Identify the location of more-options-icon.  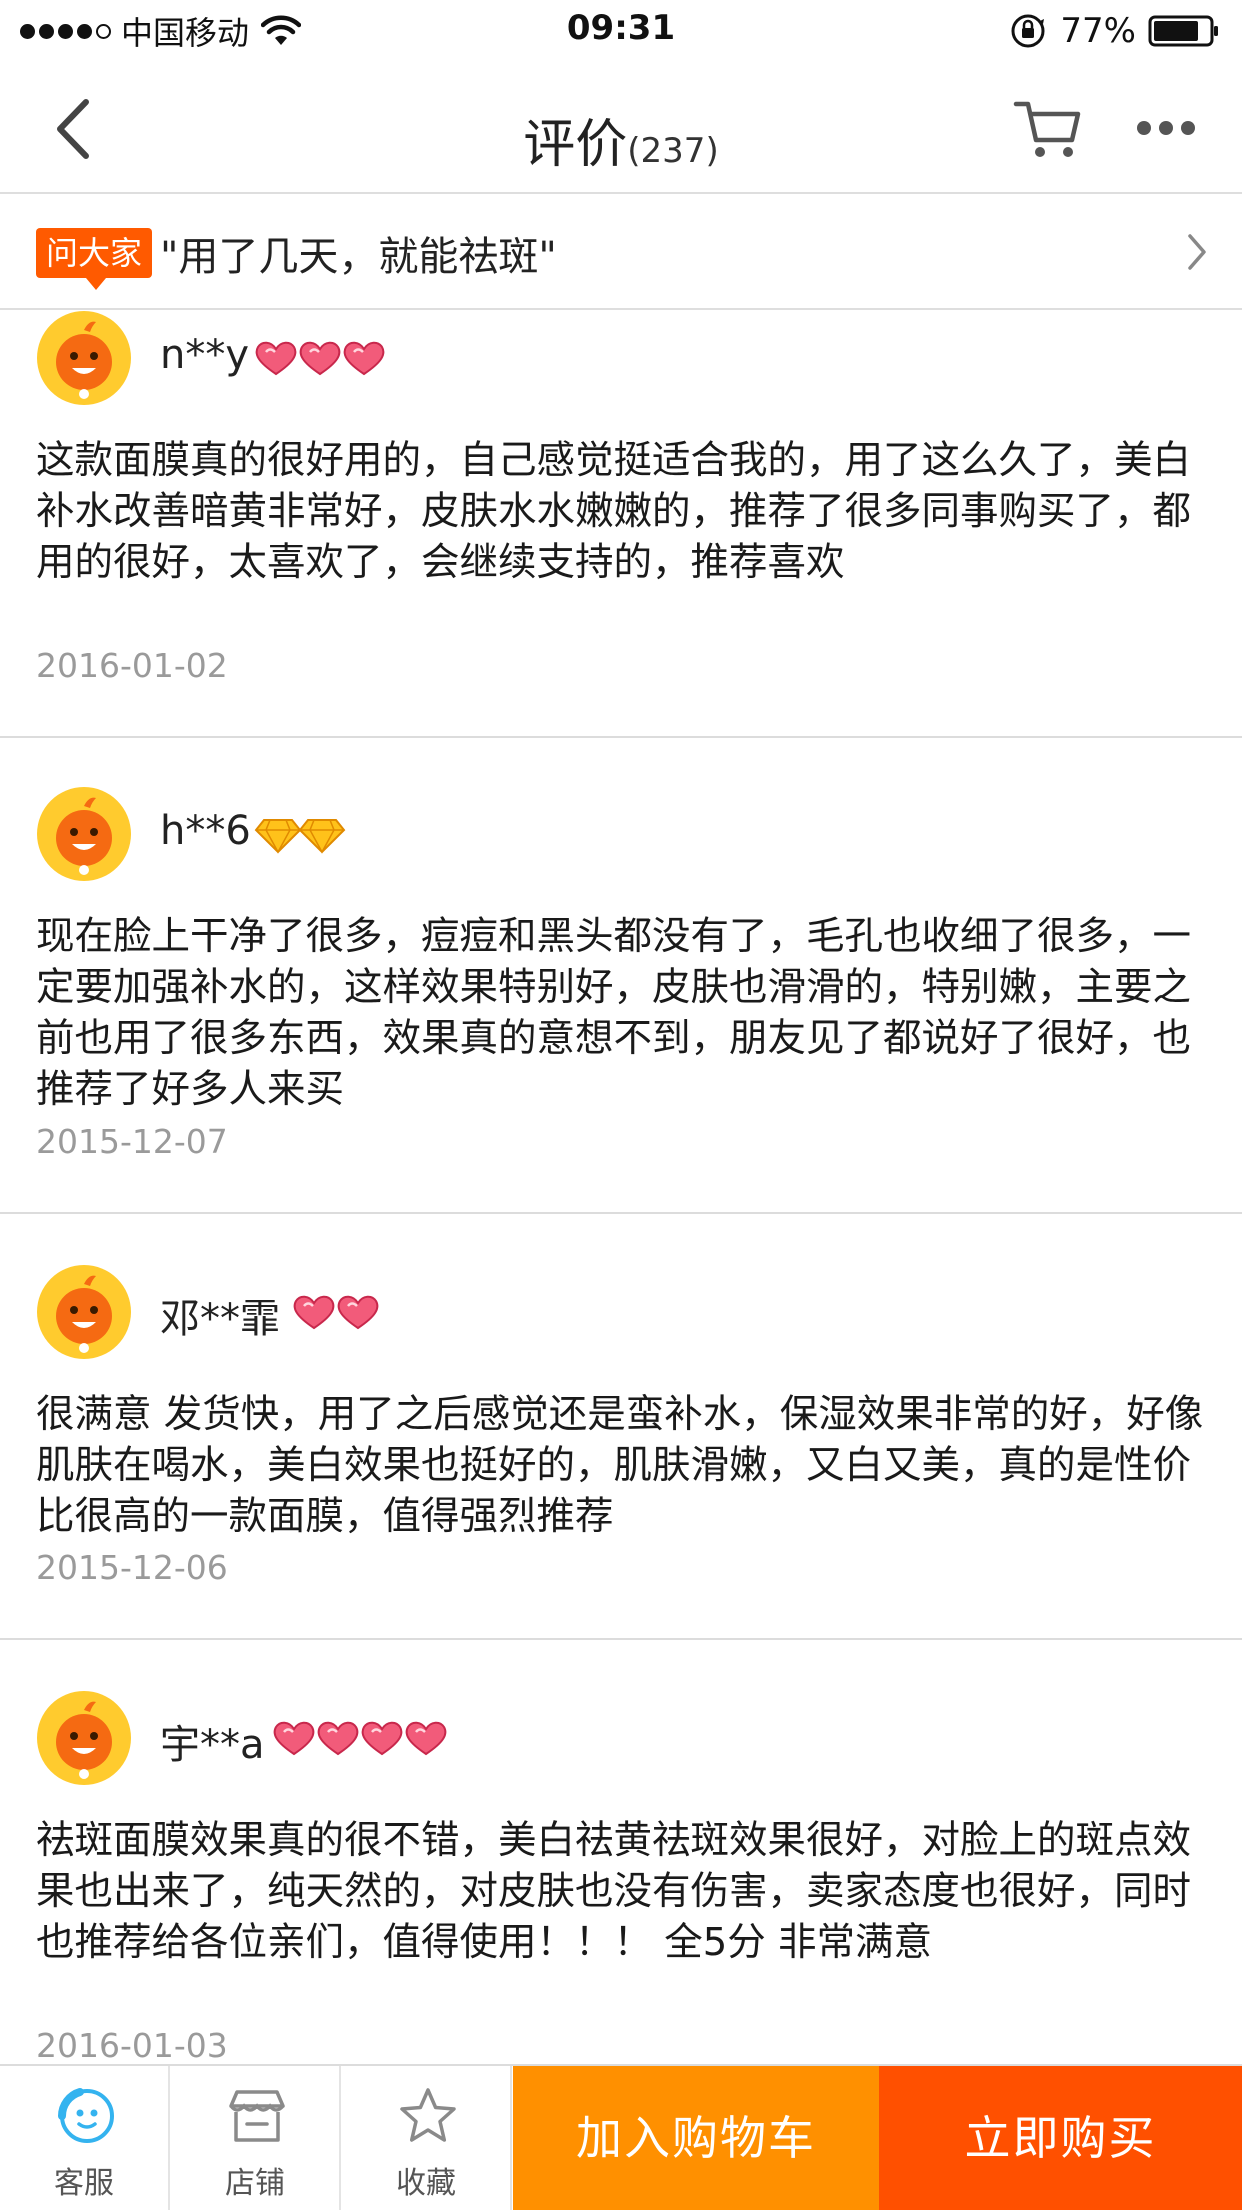
(1166, 128).